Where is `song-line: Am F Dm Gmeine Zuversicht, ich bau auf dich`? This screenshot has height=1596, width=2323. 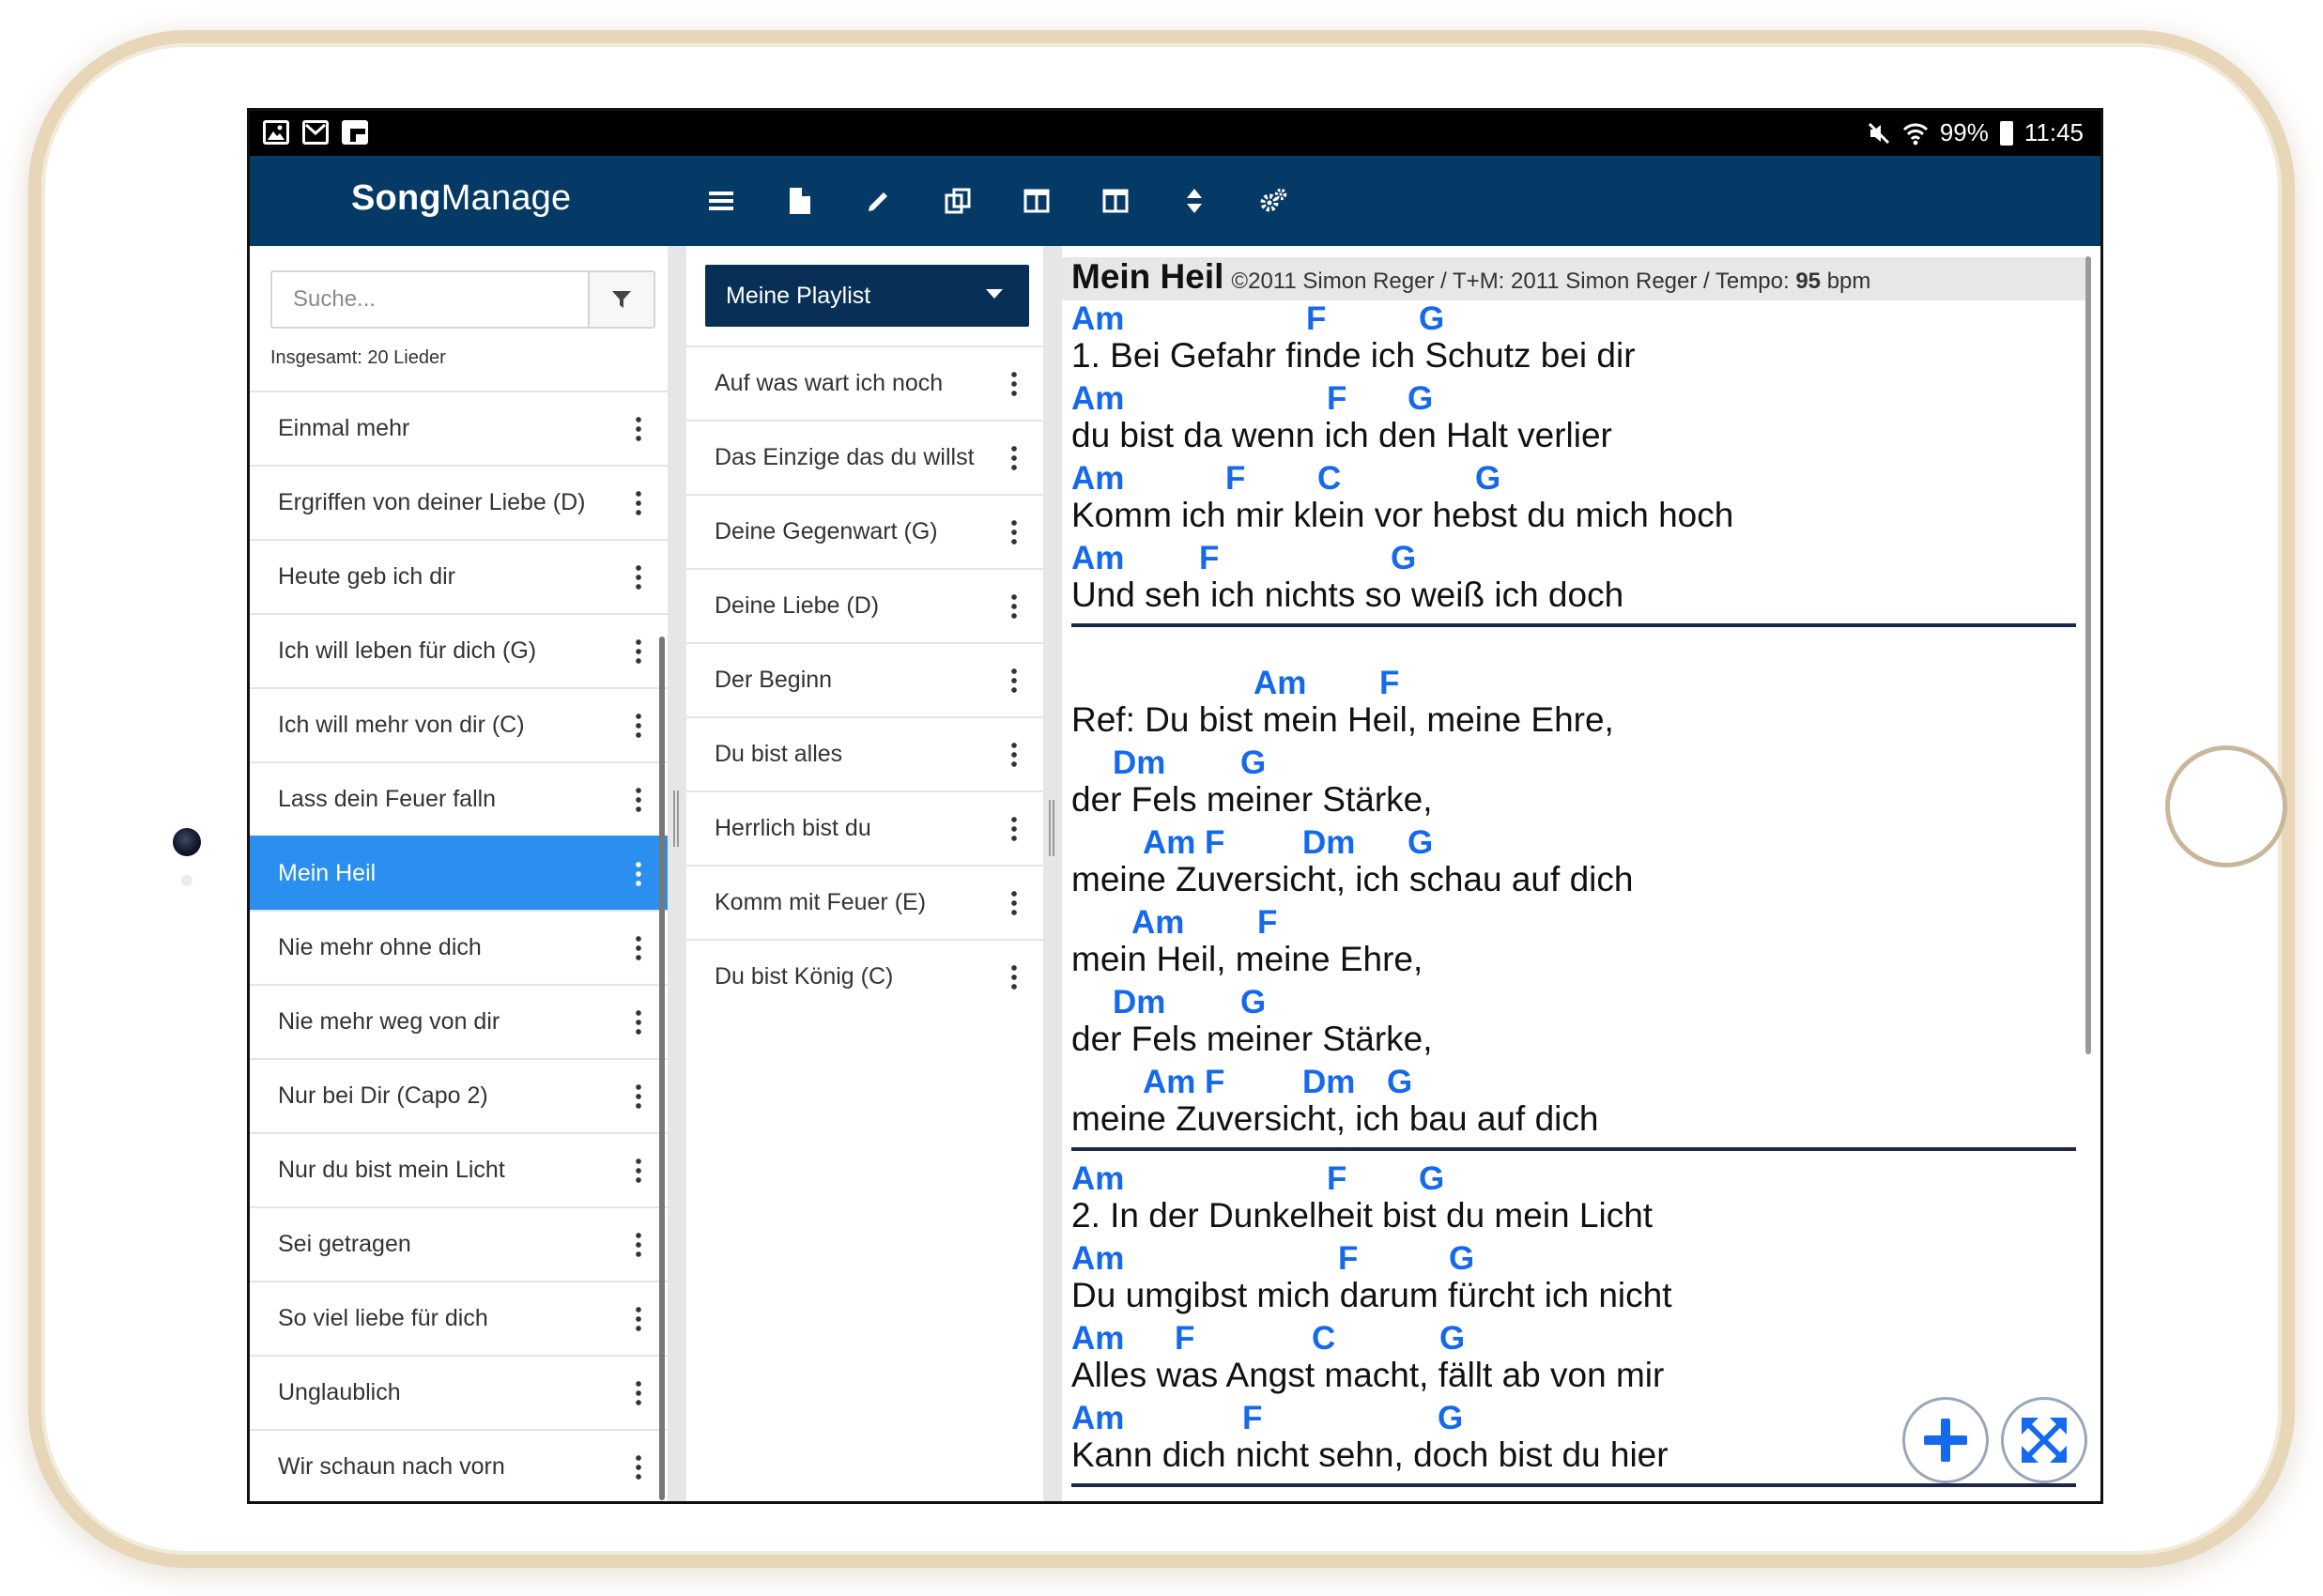 song-line: Am F Dm Gmeine Zuversicht, ich bau auf dich is located at coordinates (1573, 1104).